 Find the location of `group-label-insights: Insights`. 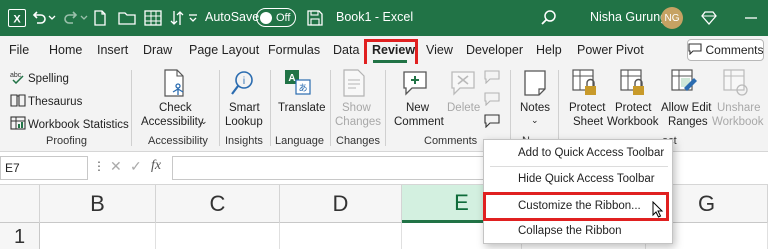

group-label-insights: Insights is located at coordinates (244, 141).